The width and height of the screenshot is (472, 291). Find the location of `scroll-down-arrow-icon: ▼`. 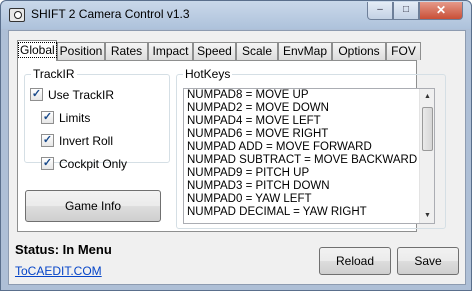

scroll-down-arrow-icon: ▼ is located at coordinates (427, 215).